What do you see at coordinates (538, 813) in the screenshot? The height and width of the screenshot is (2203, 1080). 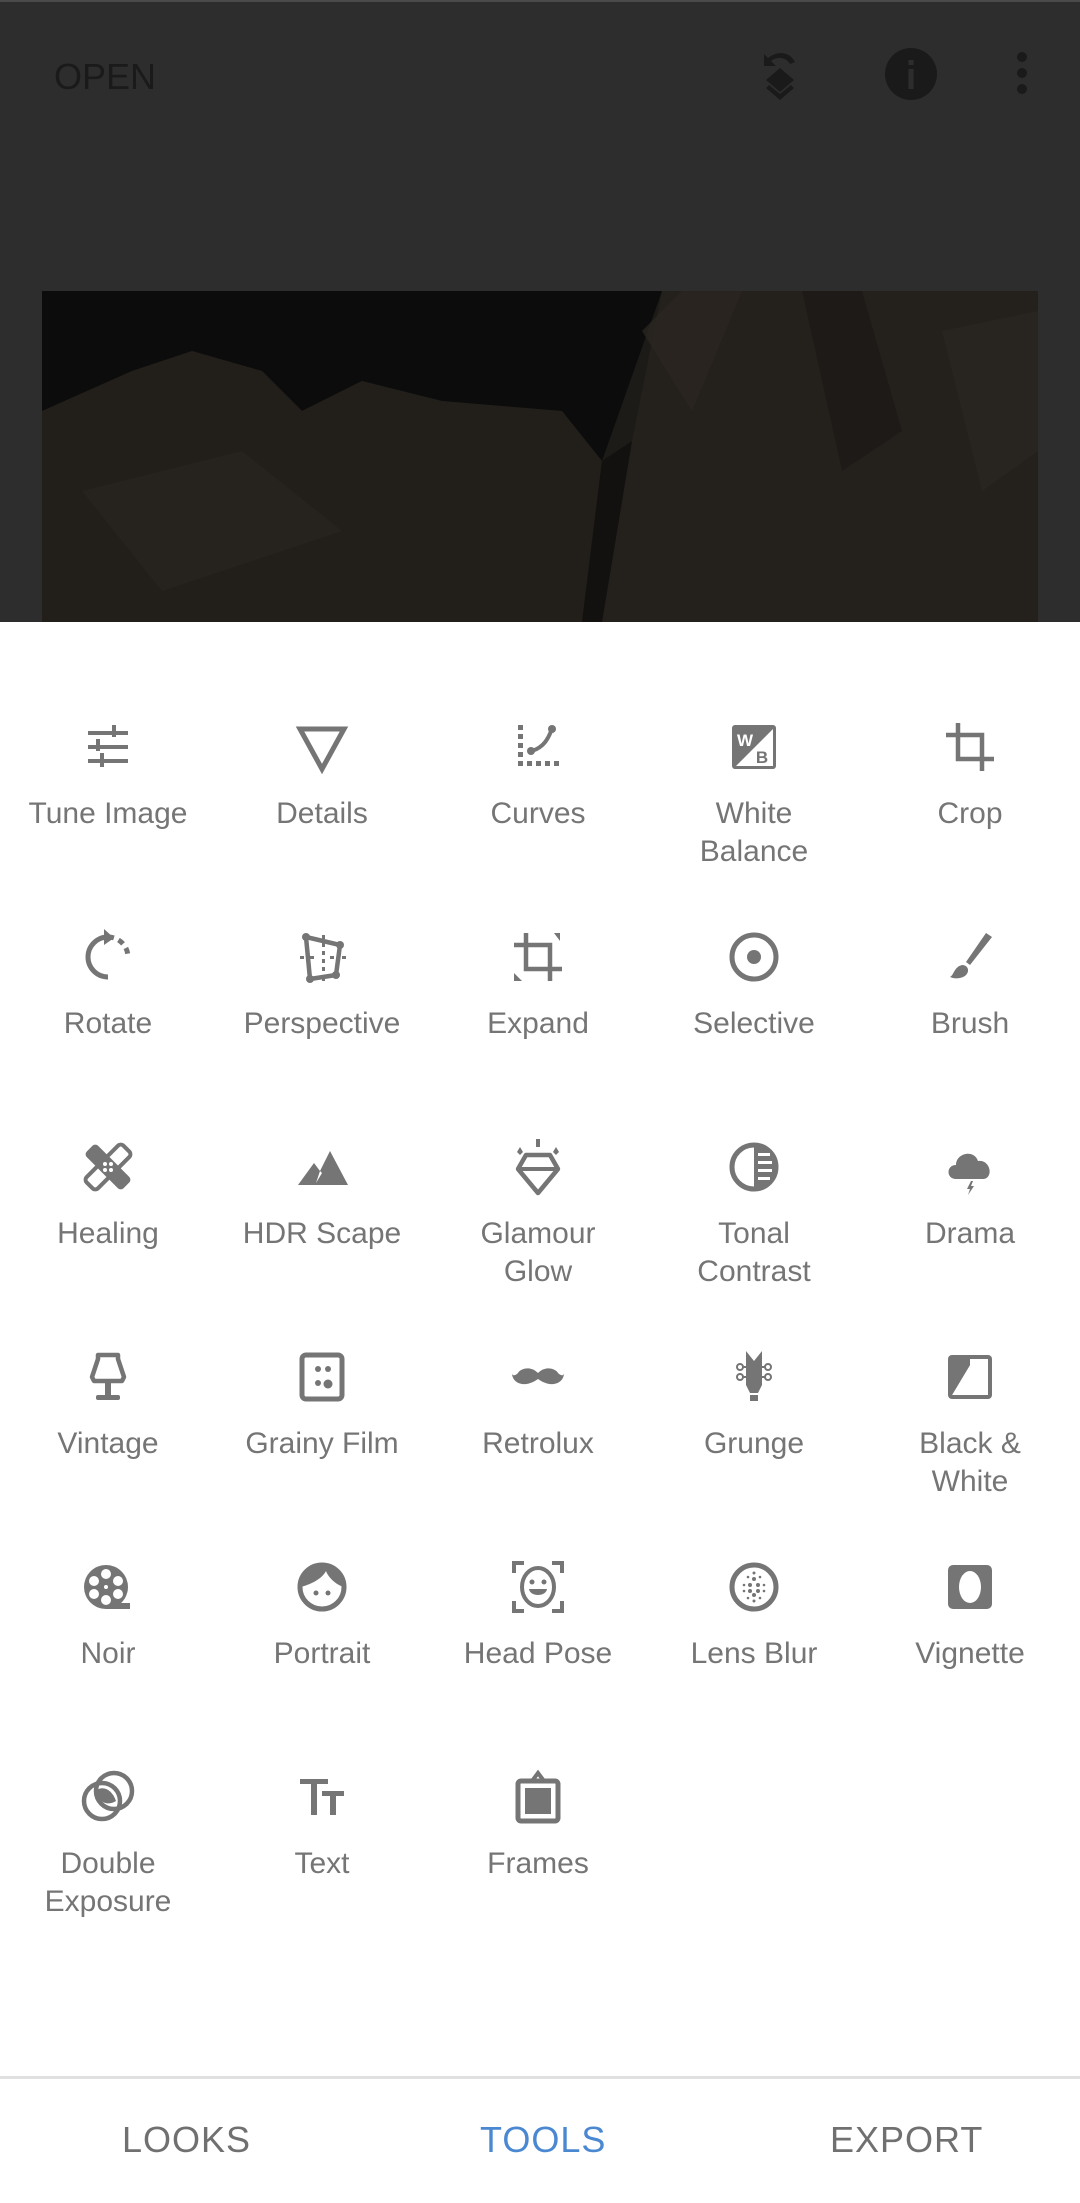 I see `tool-label: Curves` at bounding box center [538, 813].